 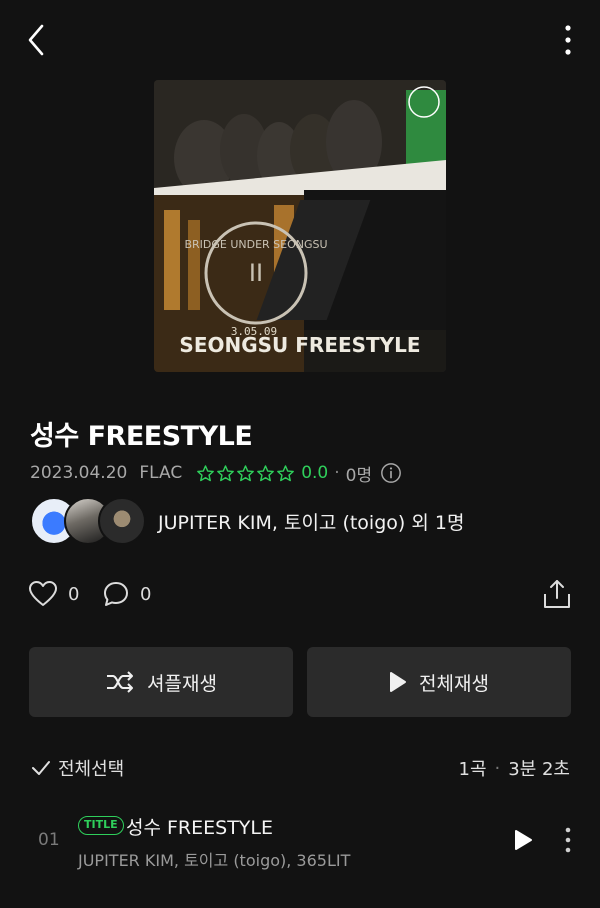 I want to click on track-artists: JUPITER KIM, 토이고 (toigo), 365LIT, so click(x=214, y=859).